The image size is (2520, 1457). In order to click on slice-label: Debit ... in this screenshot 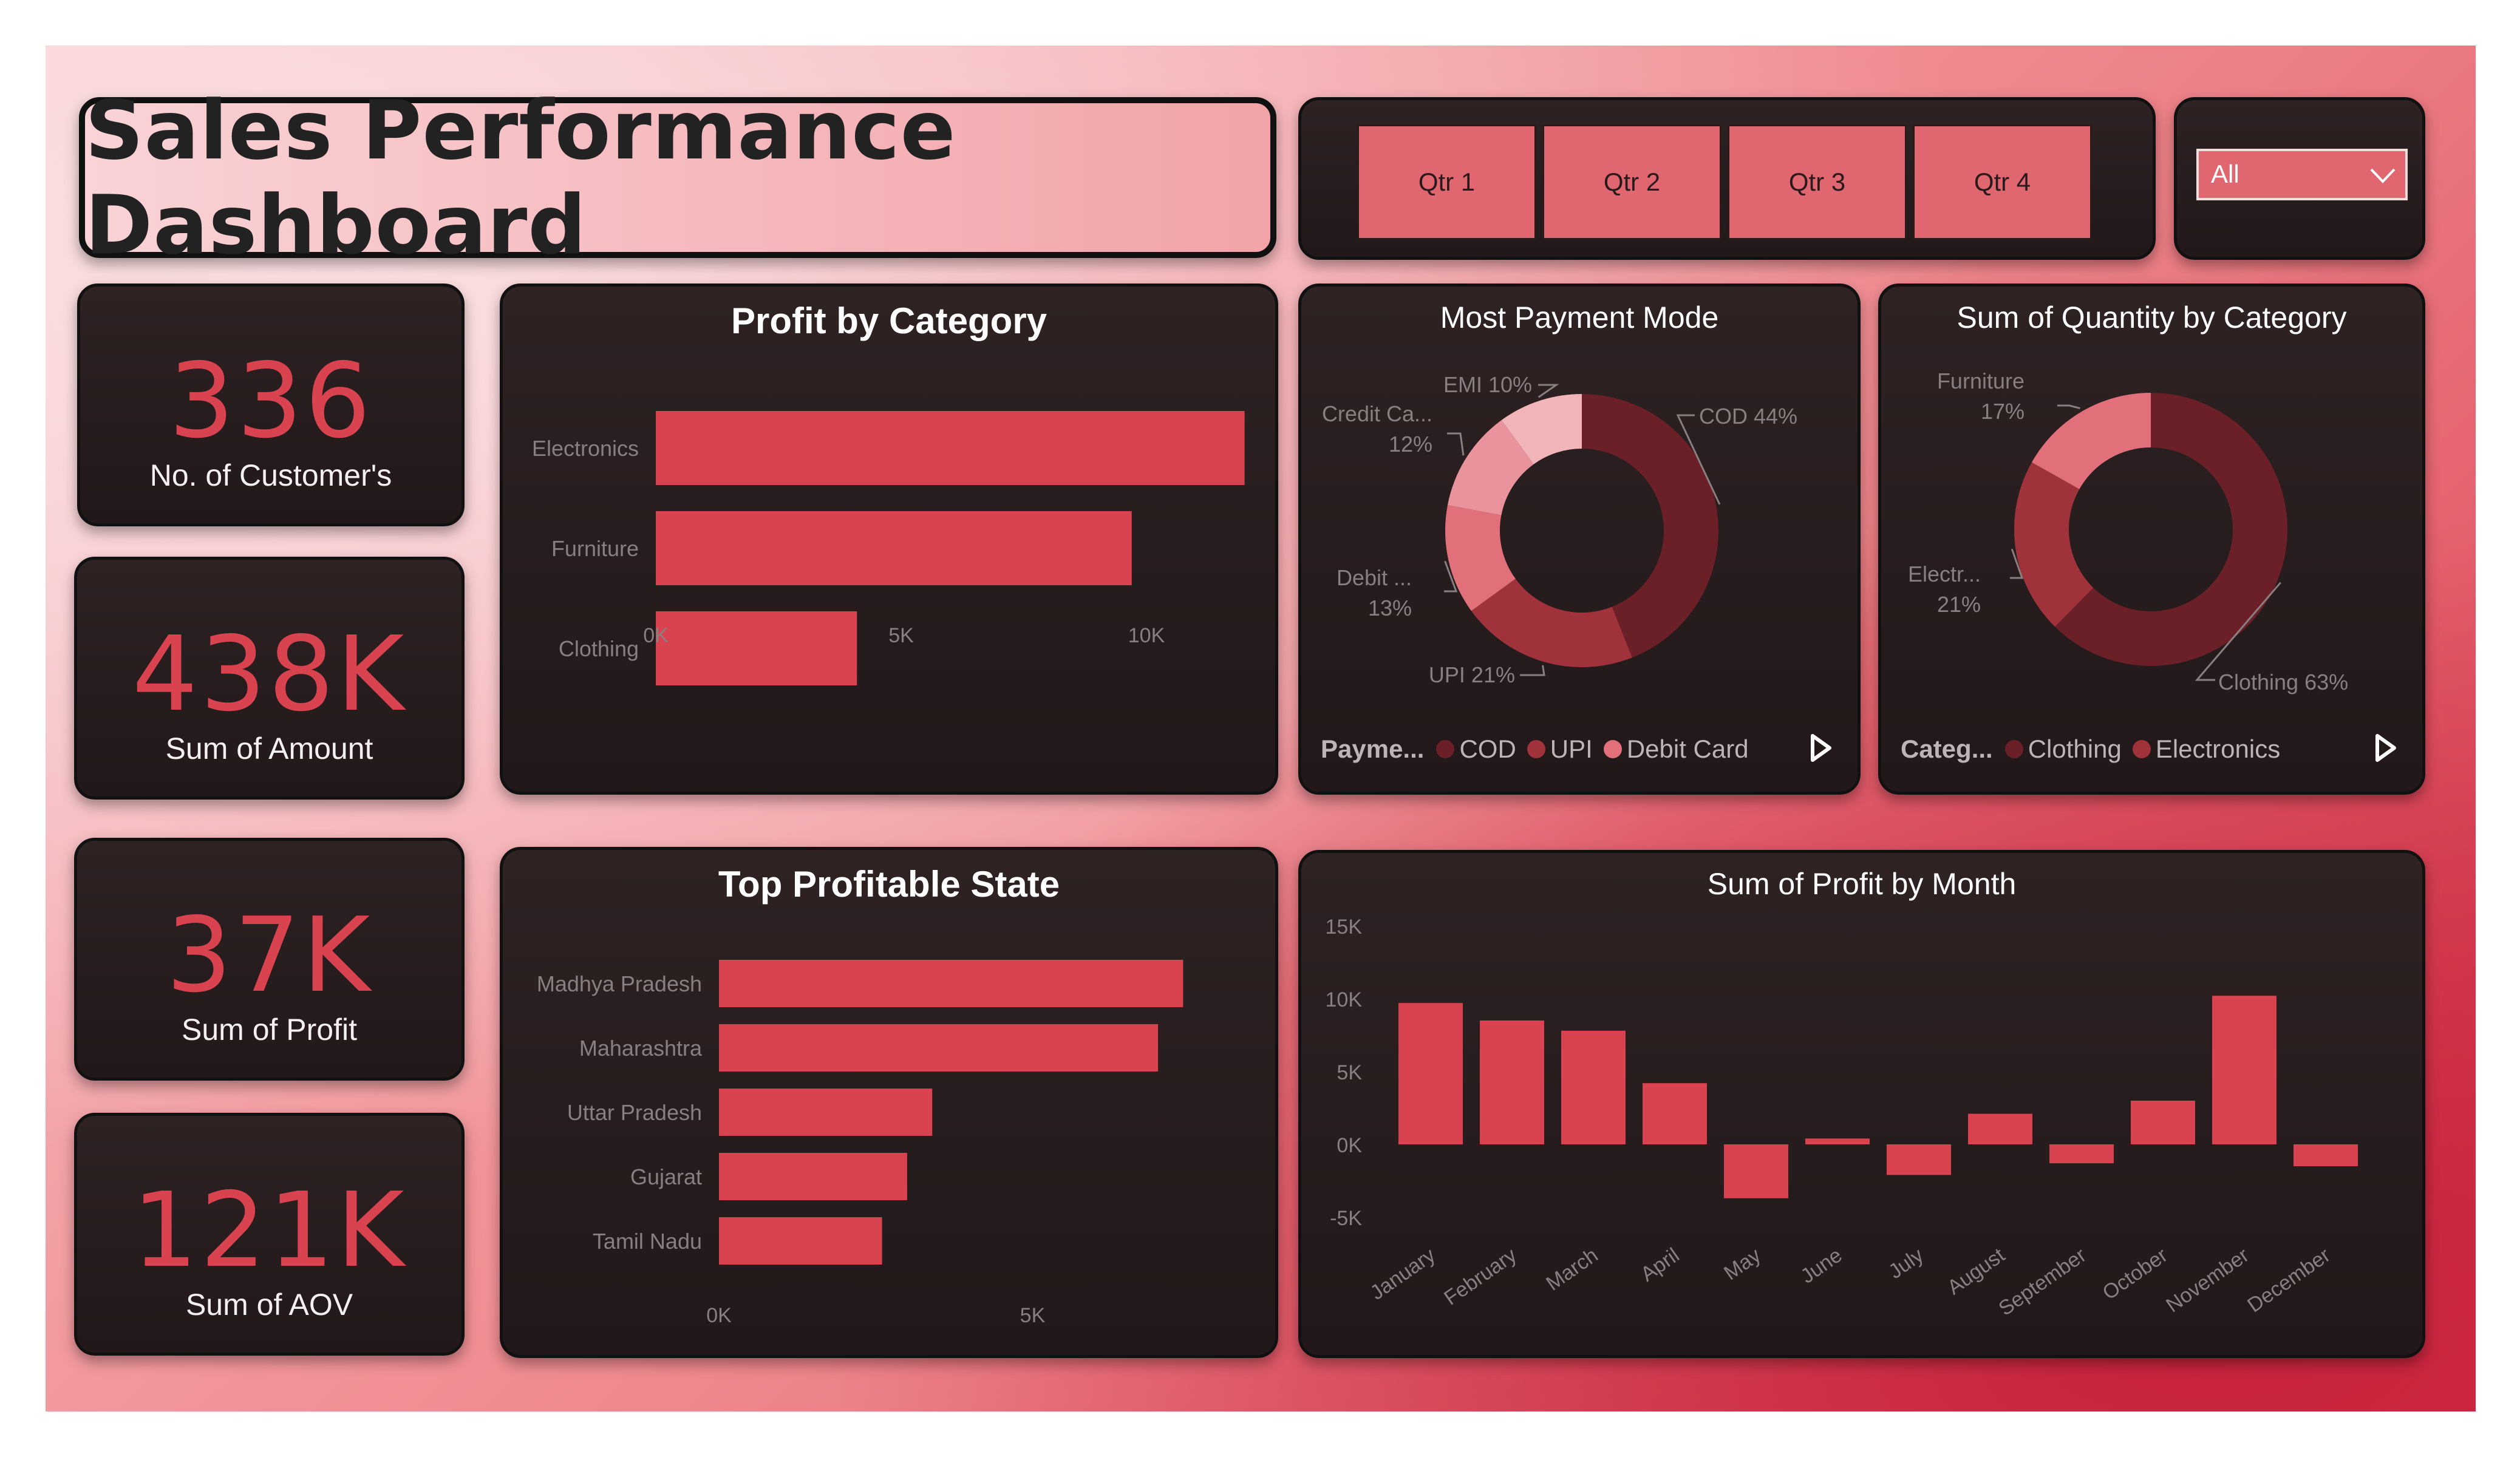, I will do `click(1374, 577)`.